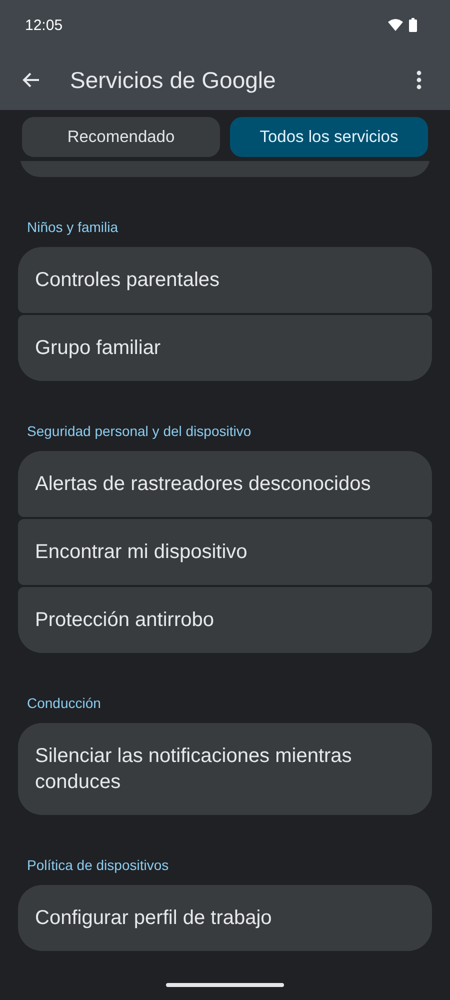 The height and width of the screenshot is (1000, 450). Describe the element at coordinates (121, 137) in the screenshot. I see `tab: Recomendado` at that location.